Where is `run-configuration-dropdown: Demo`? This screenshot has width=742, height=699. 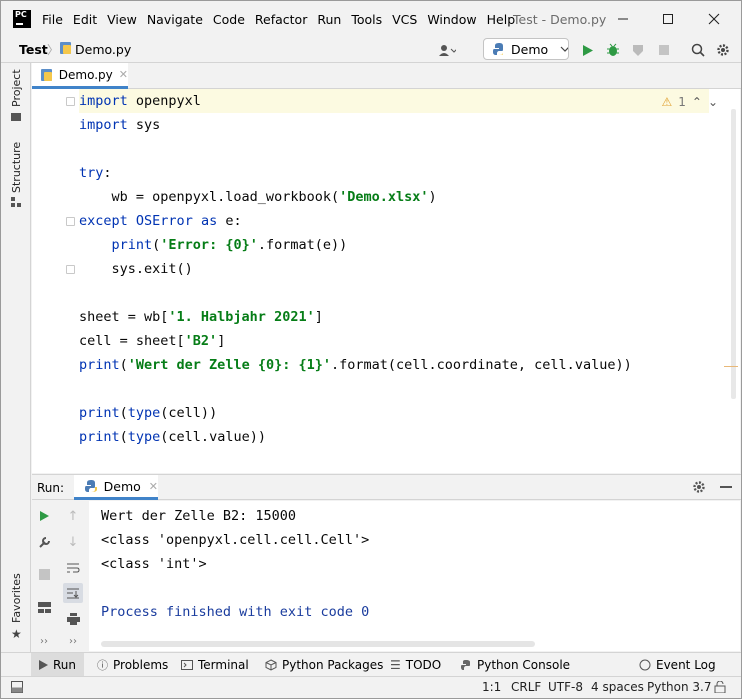 run-configuration-dropdown: Demo is located at coordinates (526, 49).